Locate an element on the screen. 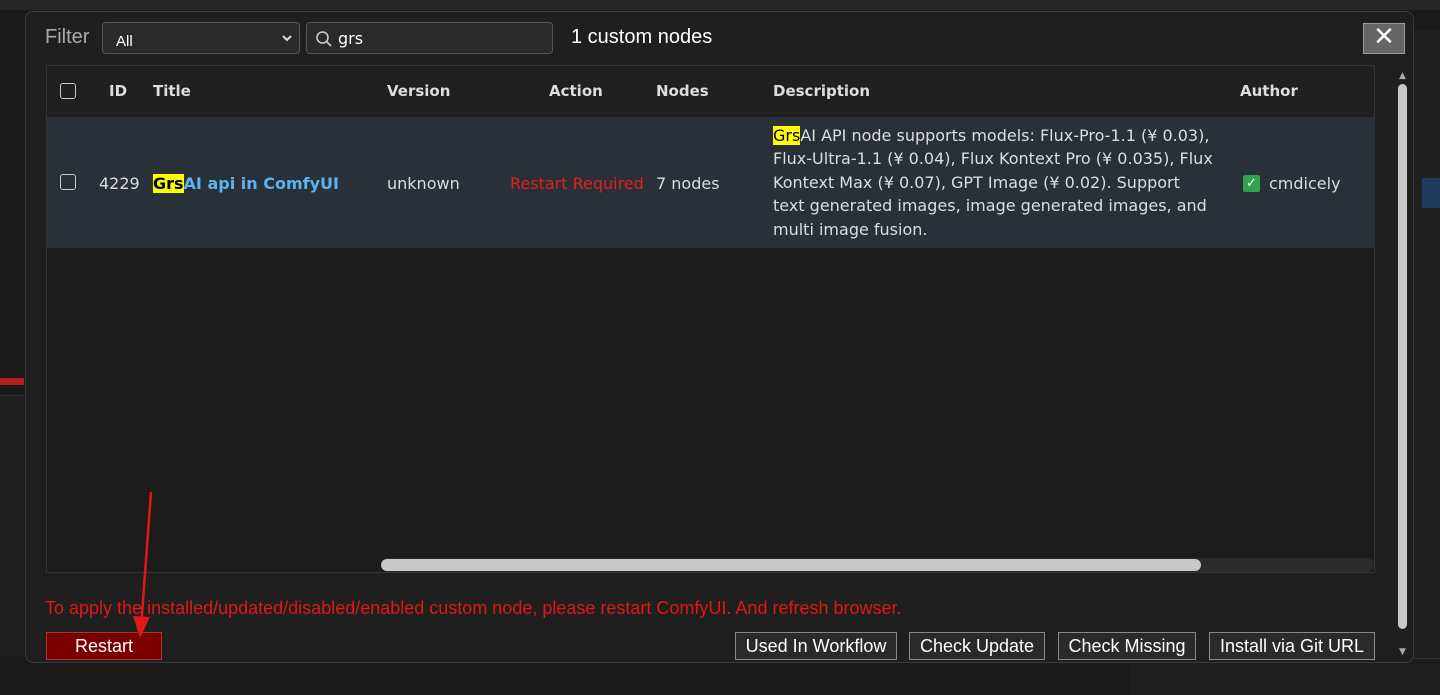 The height and width of the screenshot is (695, 1440). node-title-link: GrsAI api in ComfyUI is located at coordinates (246, 183).